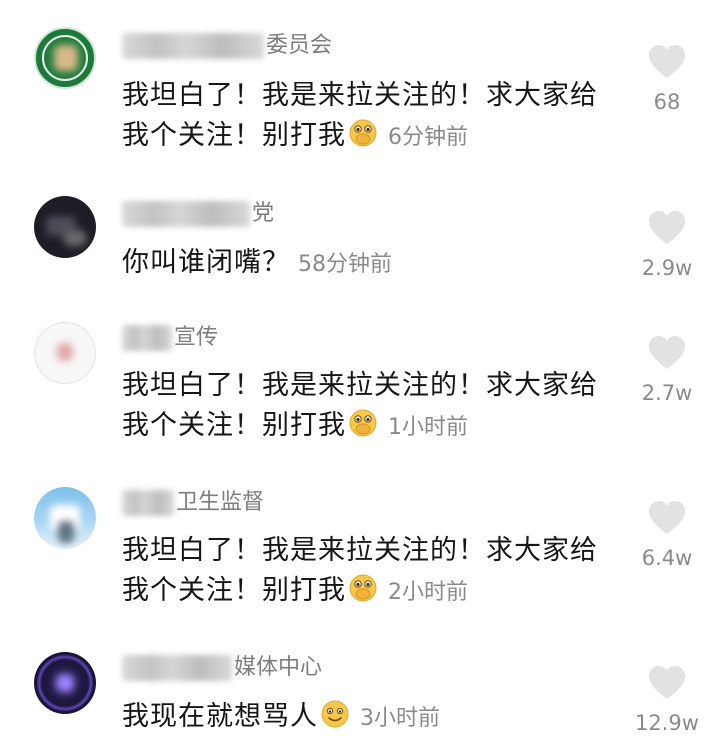 Image resolution: width=720 pixels, height=752 pixels. What do you see at coordinates (378, 117) in the screenshot?
I see `comment-text: 我坦白了！我是来拉关注的！求大家给 我个关注！别打我 6分钟前` at bounding box center [378, 117].